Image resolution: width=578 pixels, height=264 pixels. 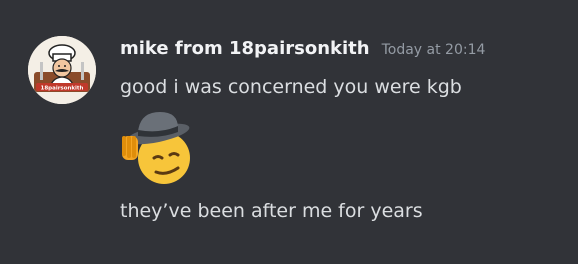 I want to click on message-text: good i was concerned you were kgb, so click(x=291, y=87).